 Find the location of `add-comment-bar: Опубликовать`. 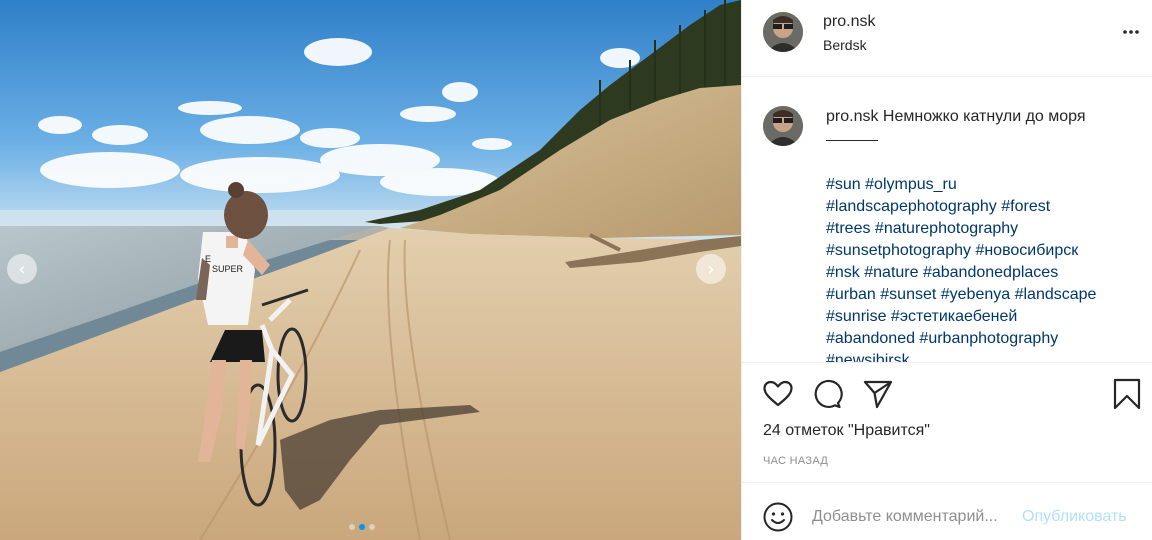

add-comment-bar: Опубликовать is located at coordinates (947, 511).